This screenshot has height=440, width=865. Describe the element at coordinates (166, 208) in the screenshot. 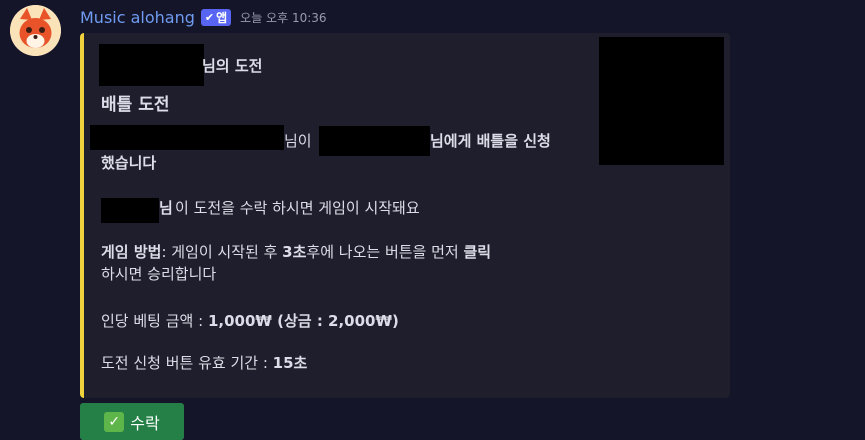

I see `line2-text-a: 님` at that location.